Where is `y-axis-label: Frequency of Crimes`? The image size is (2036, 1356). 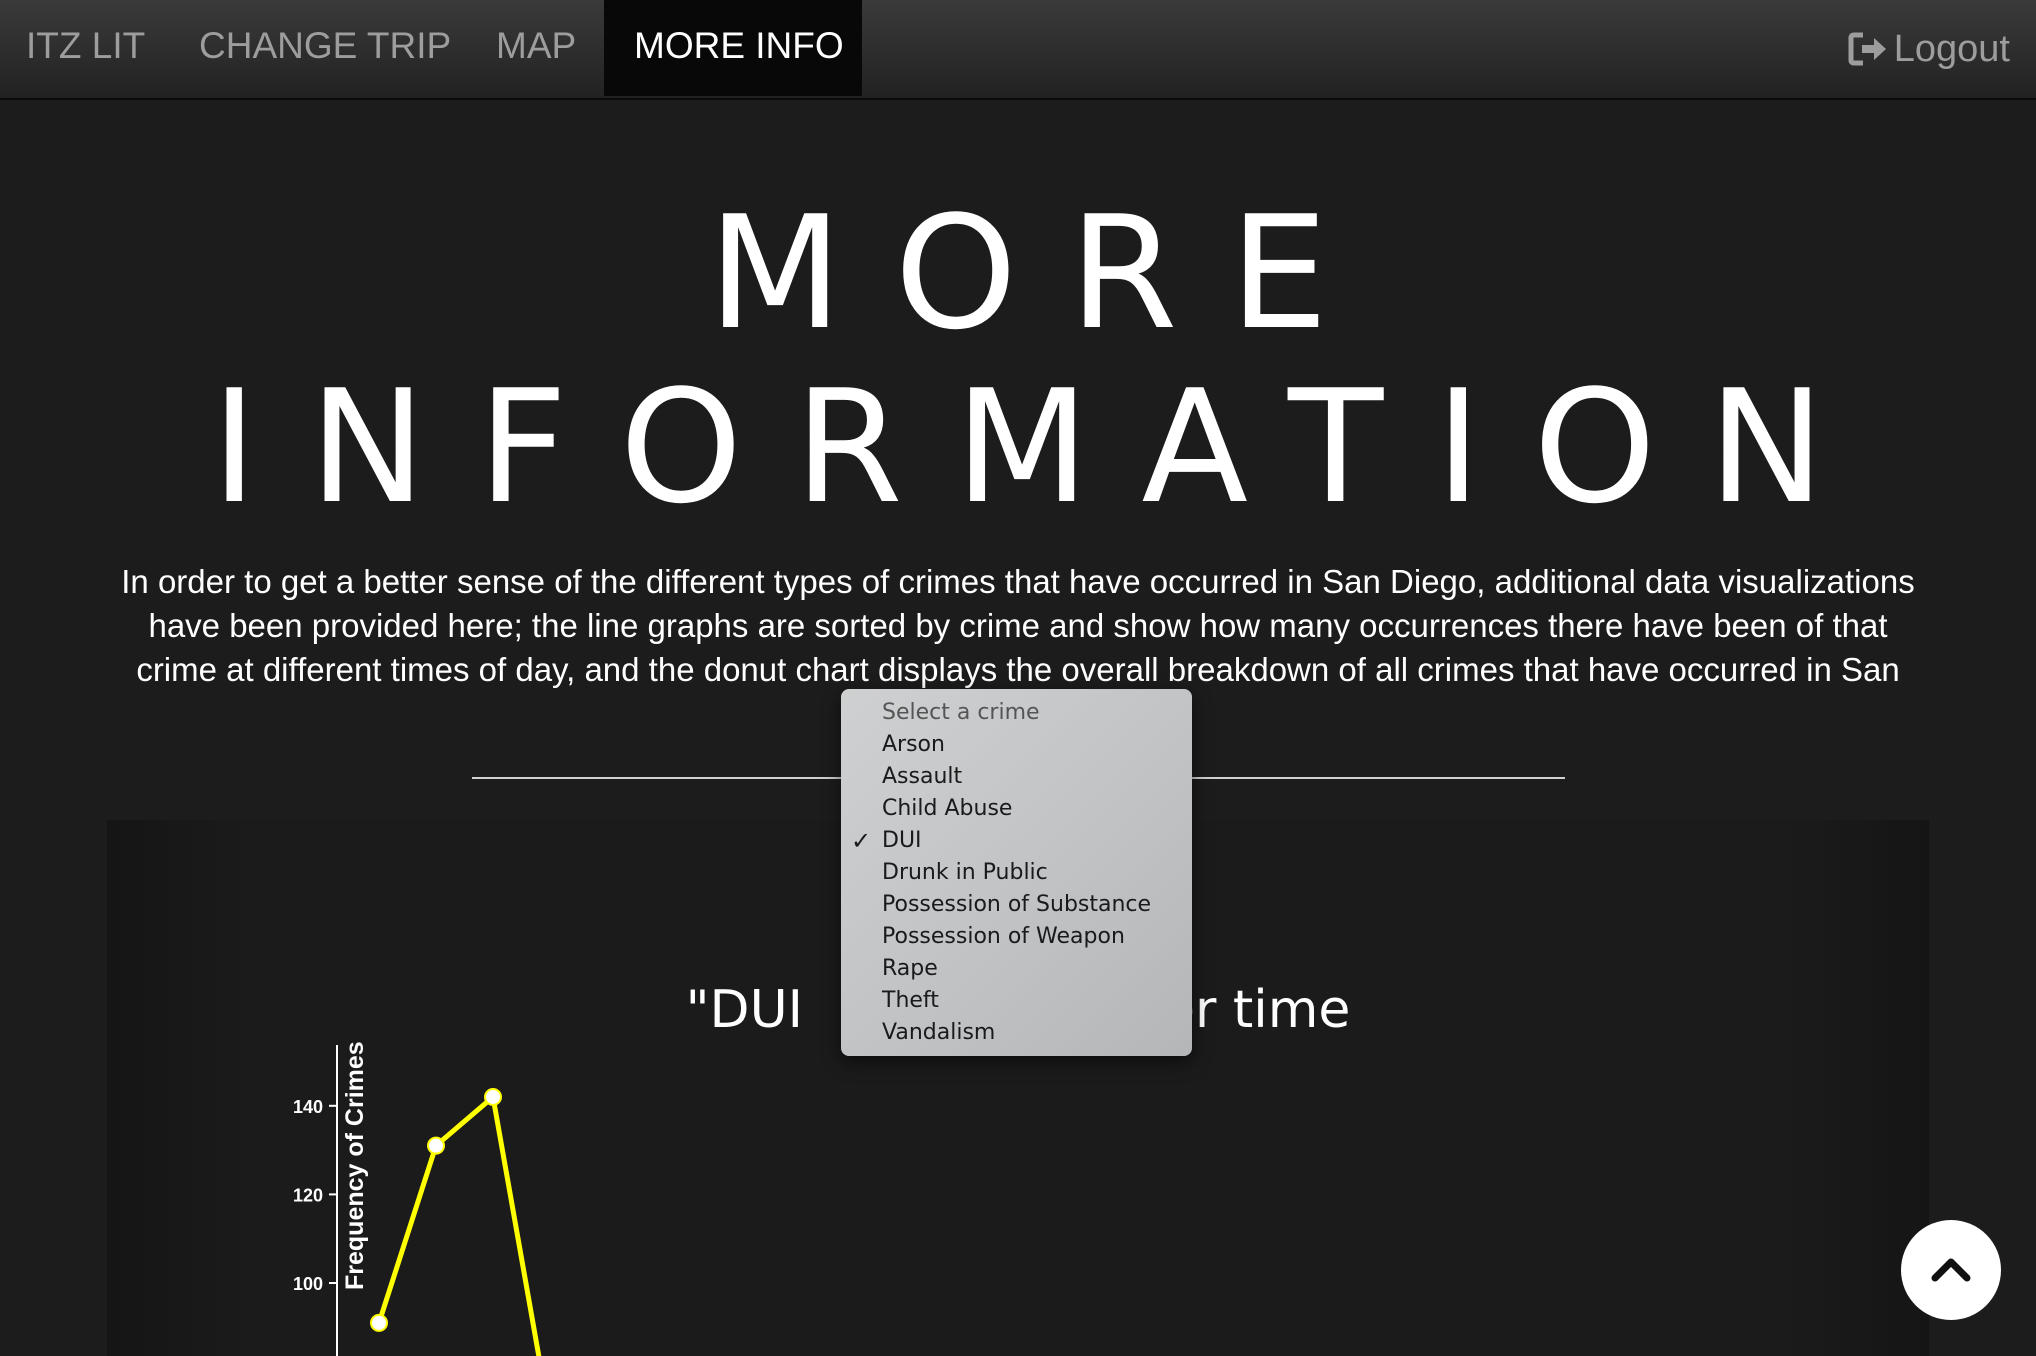
y-axis-label: Frequency of Crimes is located at coordinates (355, 1165).